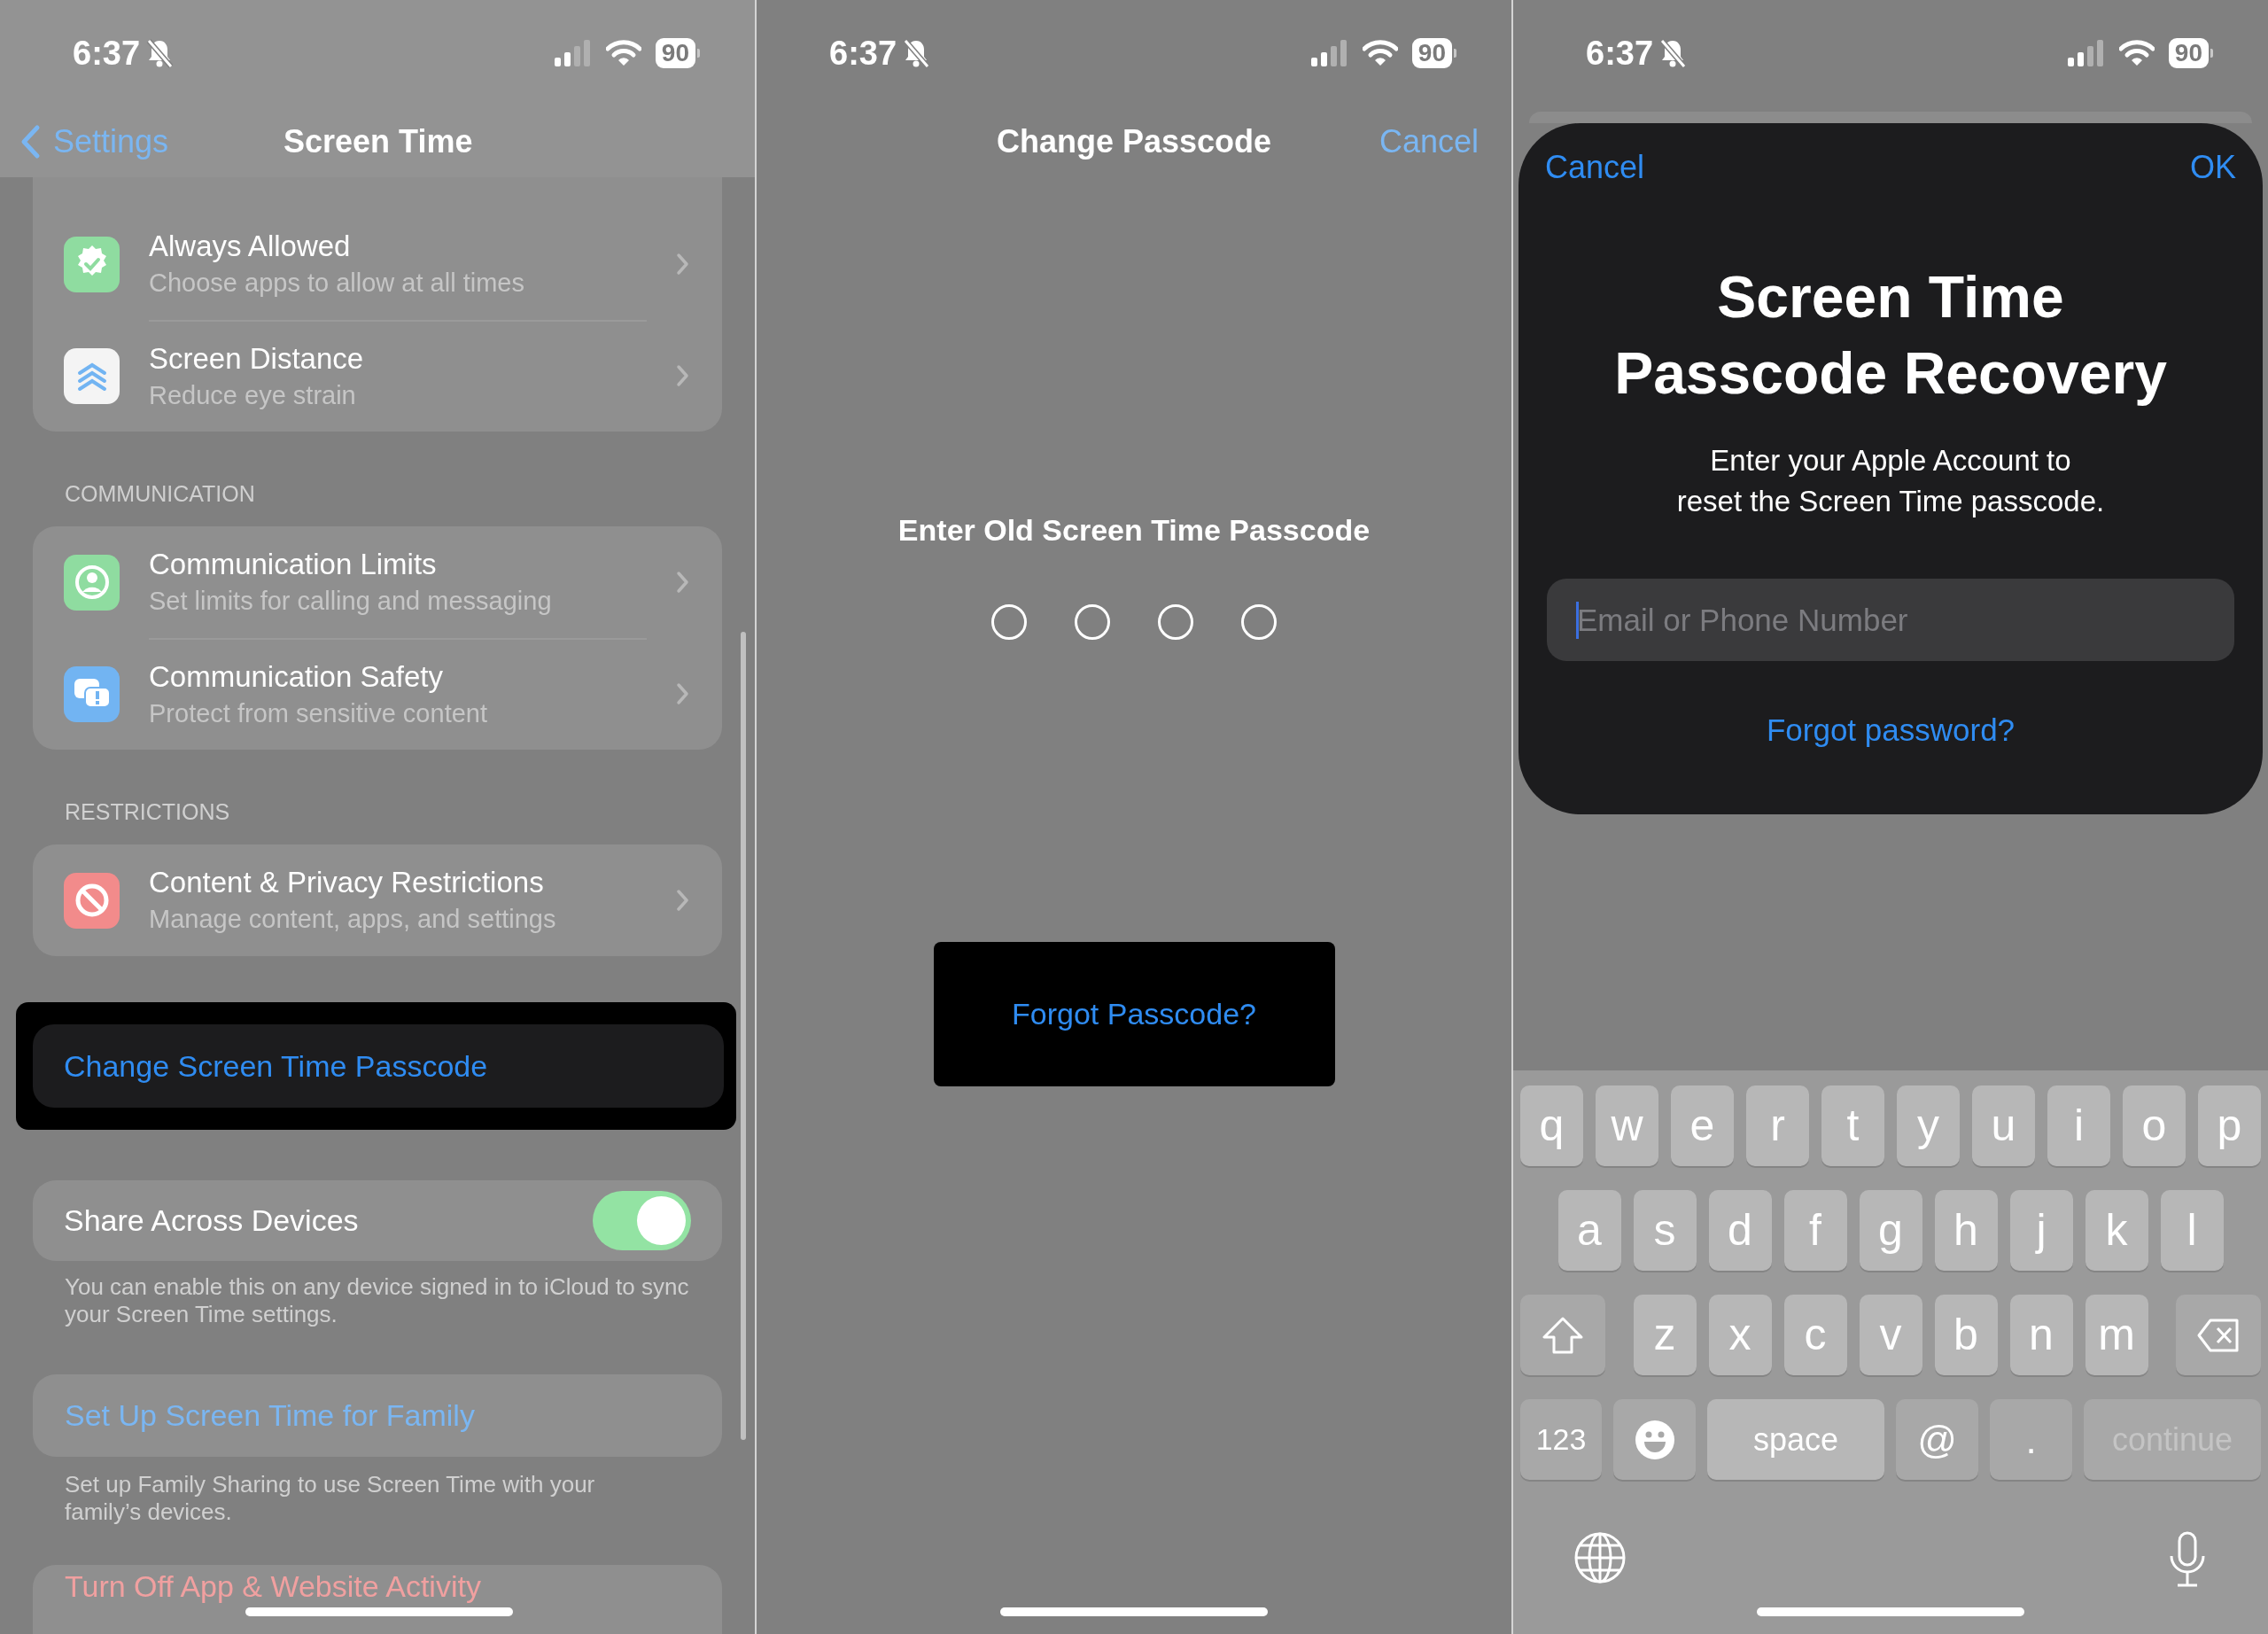 The image size is (2268, 1634). Describe the element at coordinates (378, 141) in the screenshot. I see `screen-title: Screen Time` at that location.